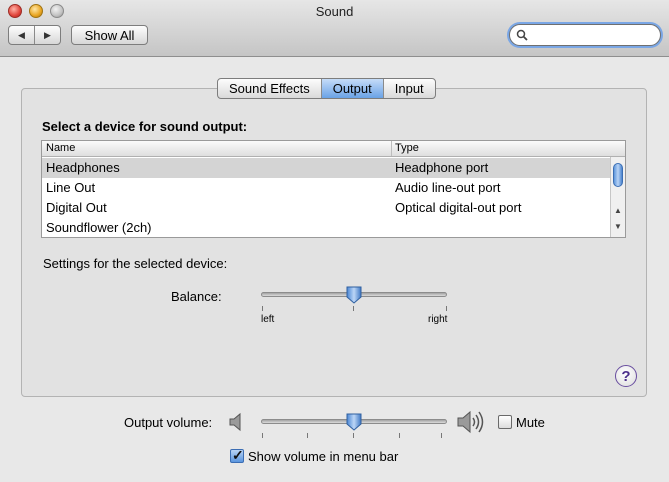  I want to click on tab-input: Input, so click(408, 88).